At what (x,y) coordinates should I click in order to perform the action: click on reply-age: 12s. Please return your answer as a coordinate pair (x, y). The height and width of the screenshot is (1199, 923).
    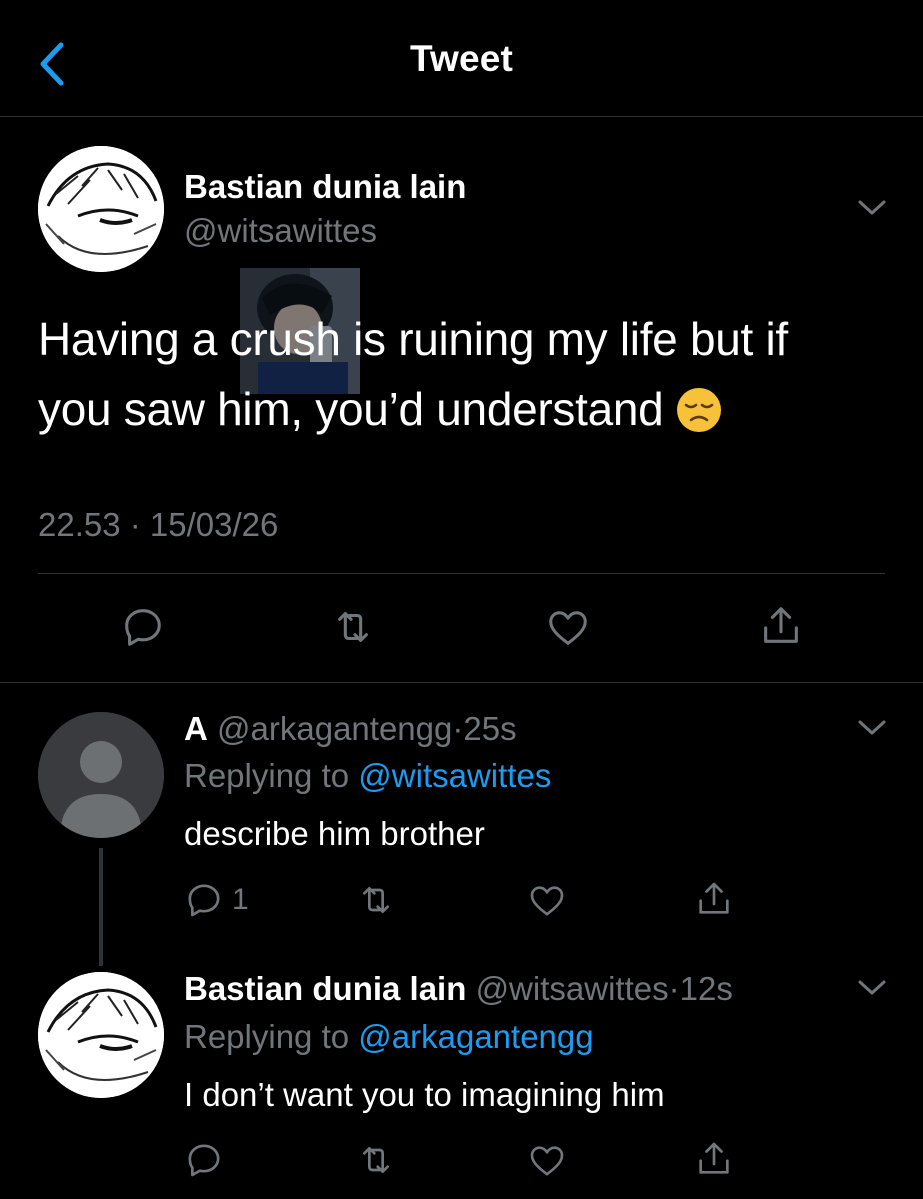
    Looking at the image, I should click on (706, 988).